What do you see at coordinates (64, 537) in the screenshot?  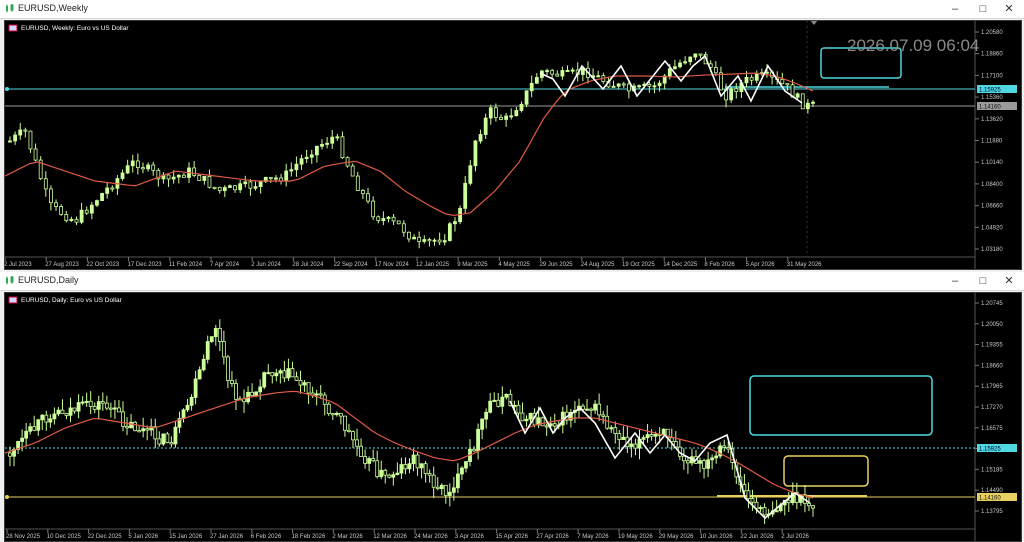 I see `time-axis-label: 10 Dec 2025` at bounding box center [64, 537].